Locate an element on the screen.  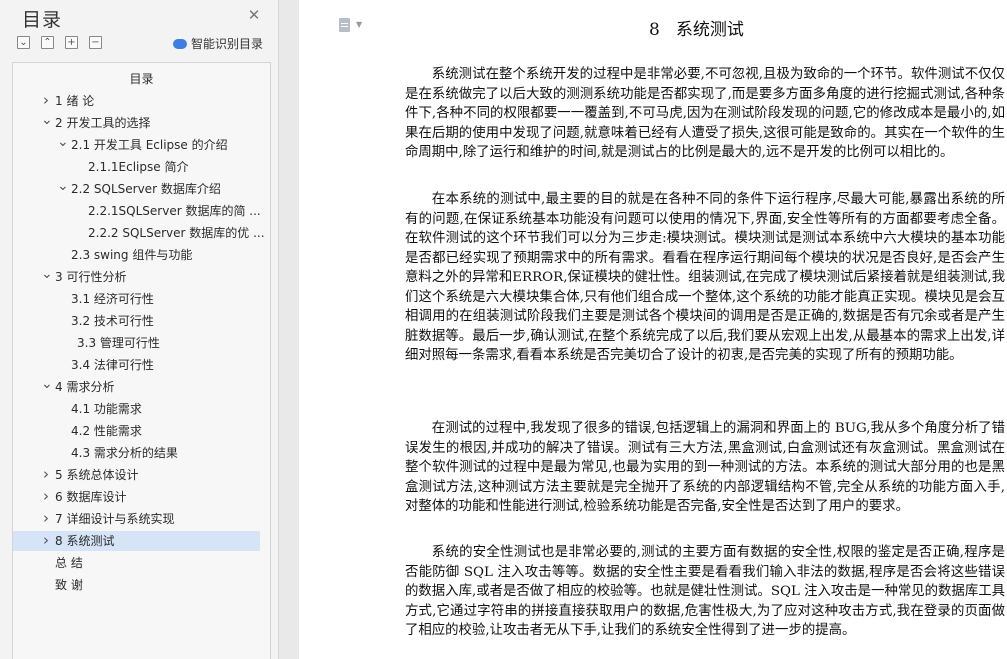
toc-item: › 8 系统测试 is located at coordinates (136, 541).